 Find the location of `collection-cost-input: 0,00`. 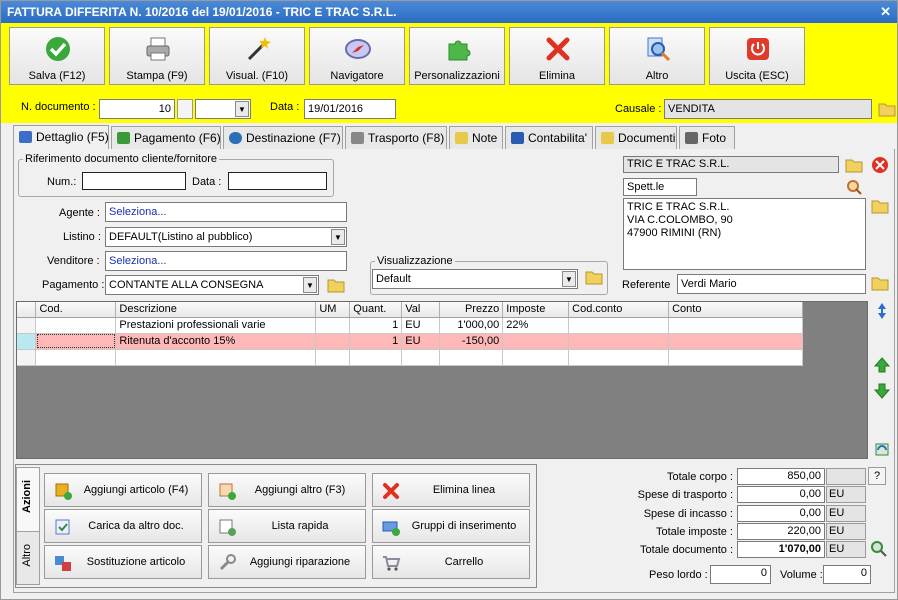

collection-cost-input: 0,00 is located at coordinates (781, 513).